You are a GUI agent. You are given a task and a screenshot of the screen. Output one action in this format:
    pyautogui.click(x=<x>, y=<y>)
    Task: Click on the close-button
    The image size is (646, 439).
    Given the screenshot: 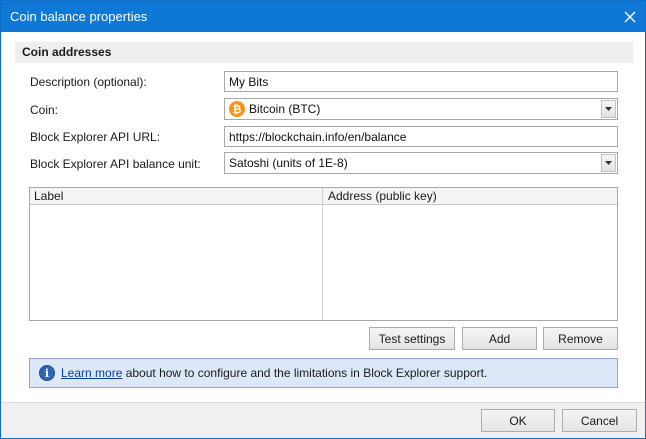 What is the action you would take?
    pyautogui.click(x=630, y=16)
    